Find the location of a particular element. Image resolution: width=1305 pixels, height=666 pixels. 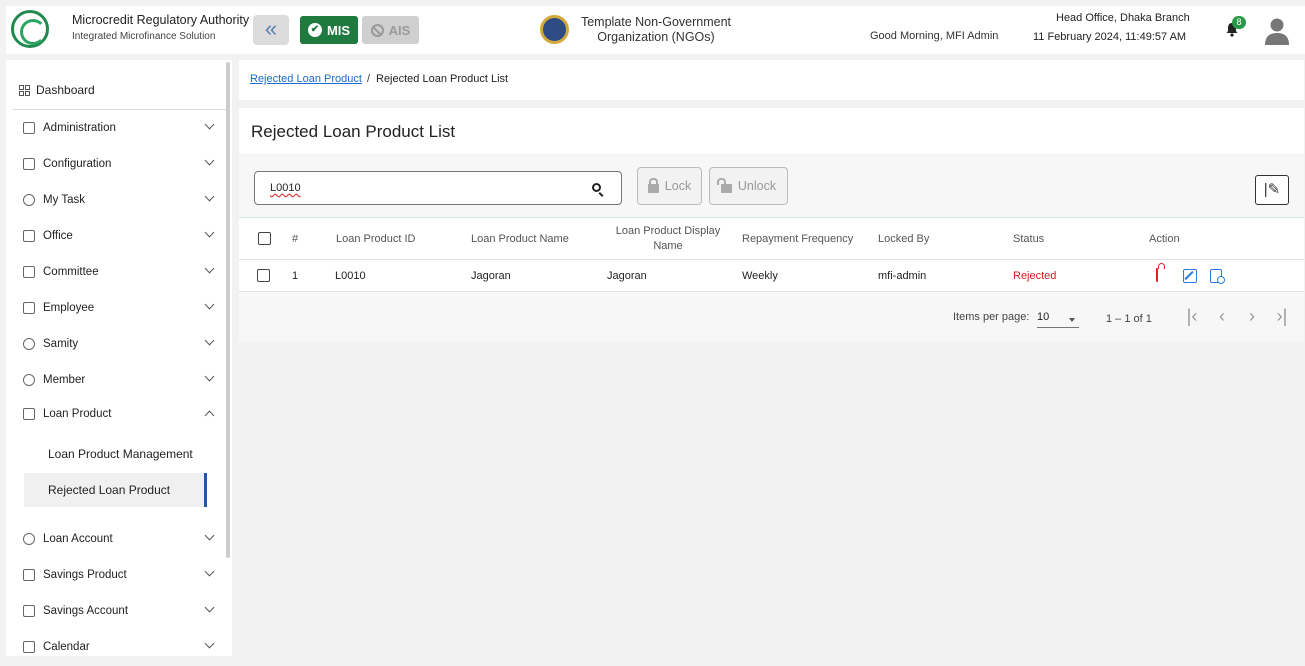

config-icon is located at coordinates (29, 164).